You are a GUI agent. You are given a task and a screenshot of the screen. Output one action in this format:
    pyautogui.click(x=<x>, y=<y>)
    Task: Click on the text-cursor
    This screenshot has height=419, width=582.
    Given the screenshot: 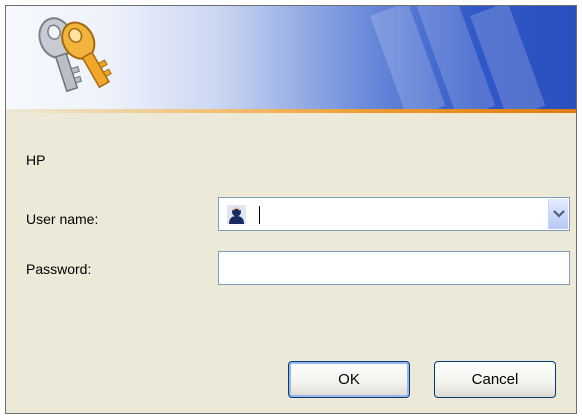 What is the action you would take?
    pyautogui.click(x=259, y=215)
    